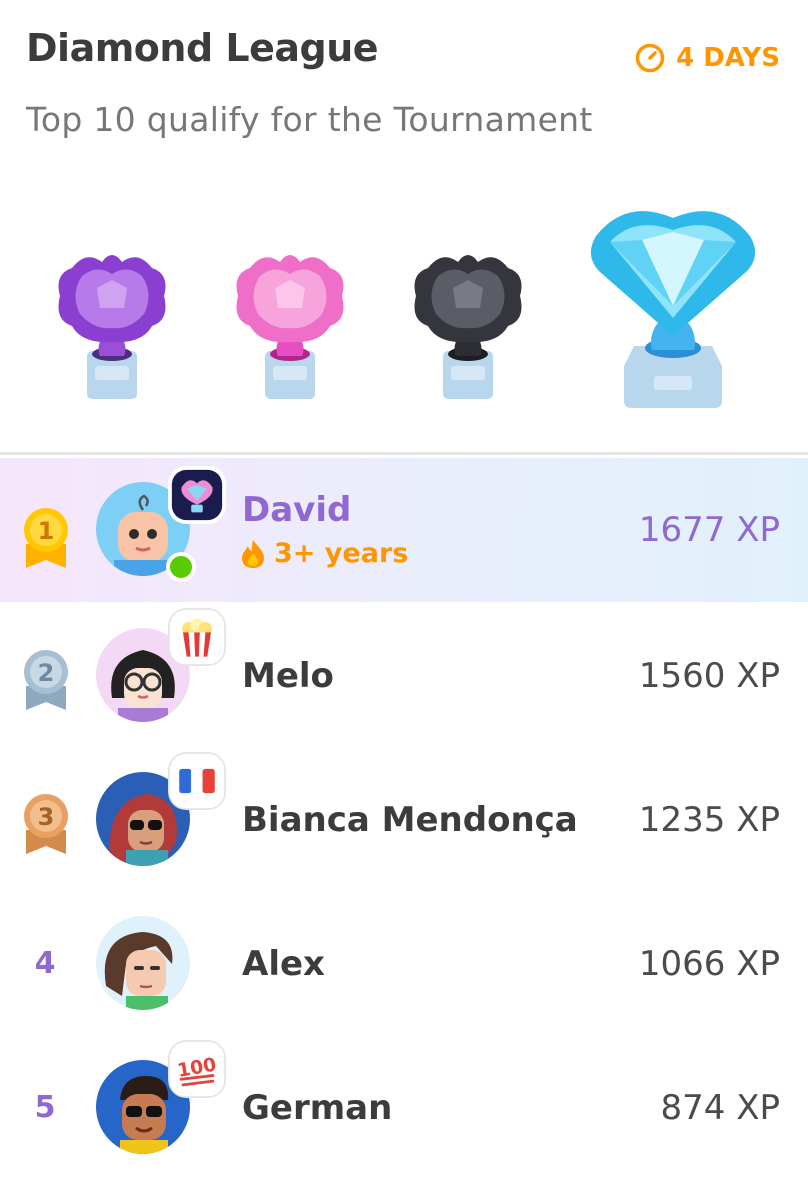 The height and width of the screenshot is (1200, 808). I want to click on rank-number: 3, so click(46, 817).